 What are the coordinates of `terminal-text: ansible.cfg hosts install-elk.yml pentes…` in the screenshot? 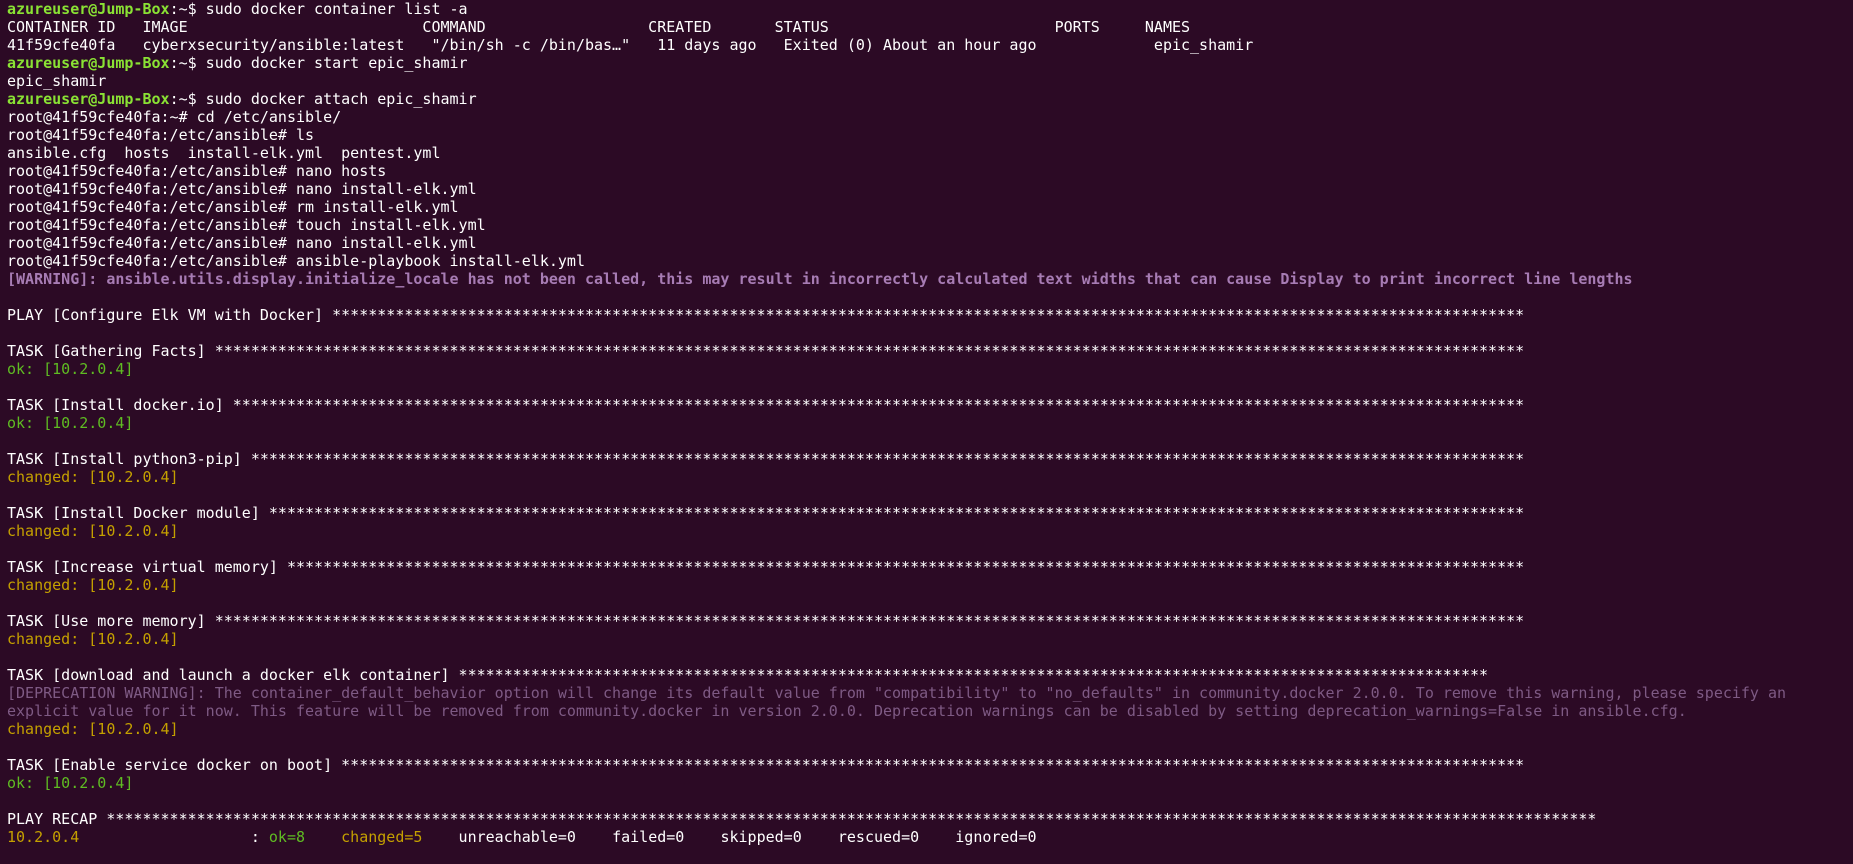 It's located at (224, 153).